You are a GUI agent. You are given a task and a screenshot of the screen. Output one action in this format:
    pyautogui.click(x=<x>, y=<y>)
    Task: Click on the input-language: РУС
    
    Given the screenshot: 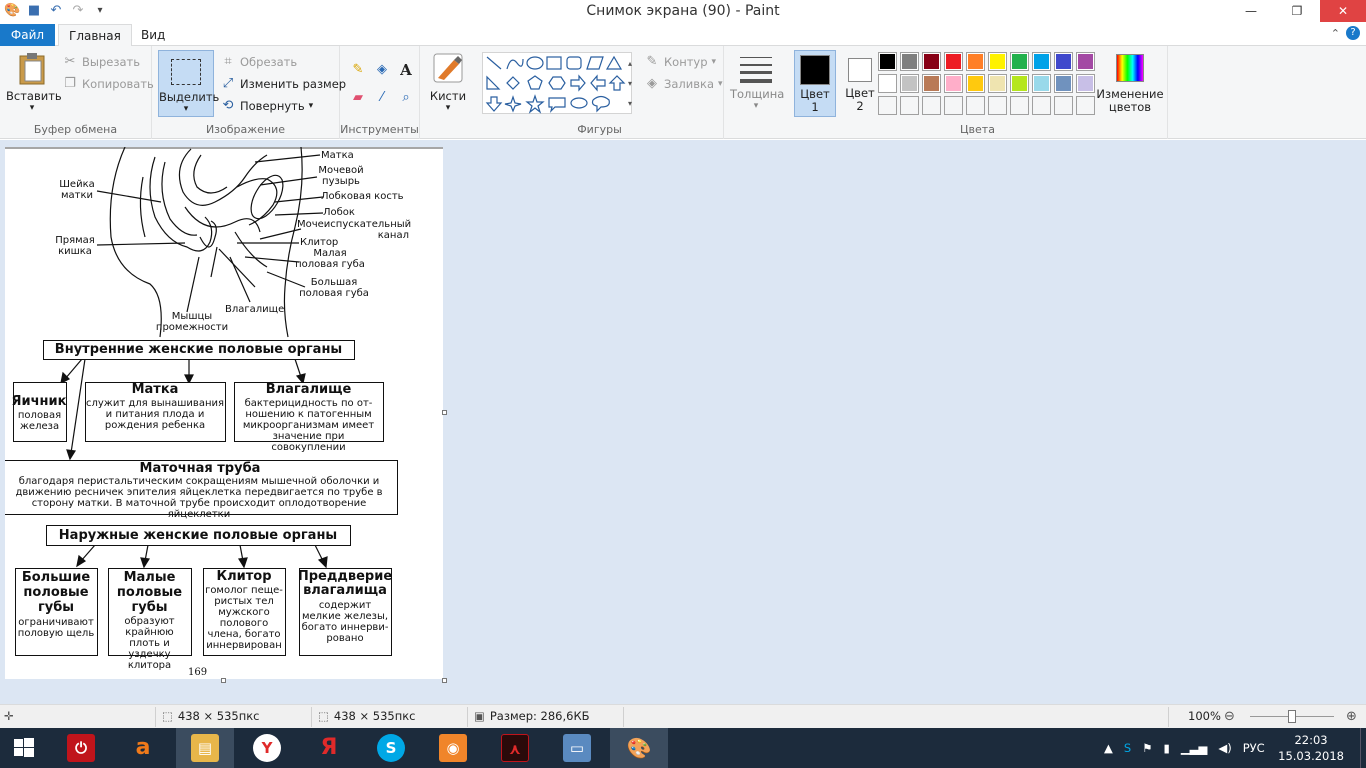 What is the action you would take?
    pyautogui.click(x=1254, y=748)
    